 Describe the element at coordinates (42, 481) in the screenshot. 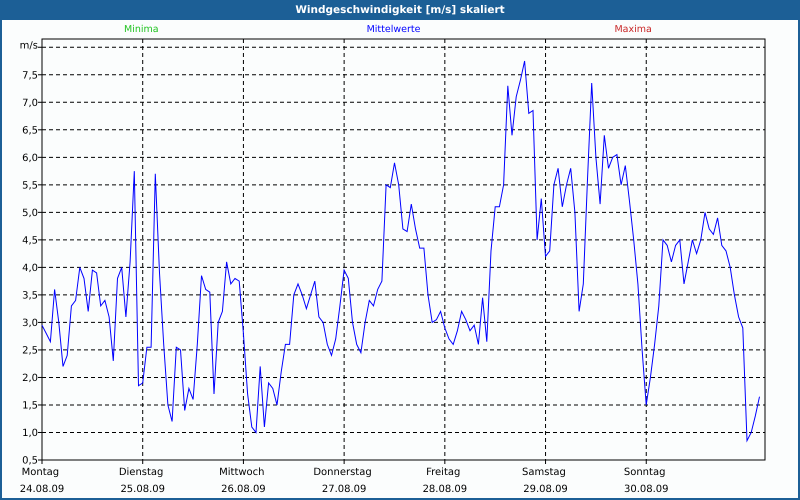

I see `x-tick-label: Montag 24.08.09` at that location.